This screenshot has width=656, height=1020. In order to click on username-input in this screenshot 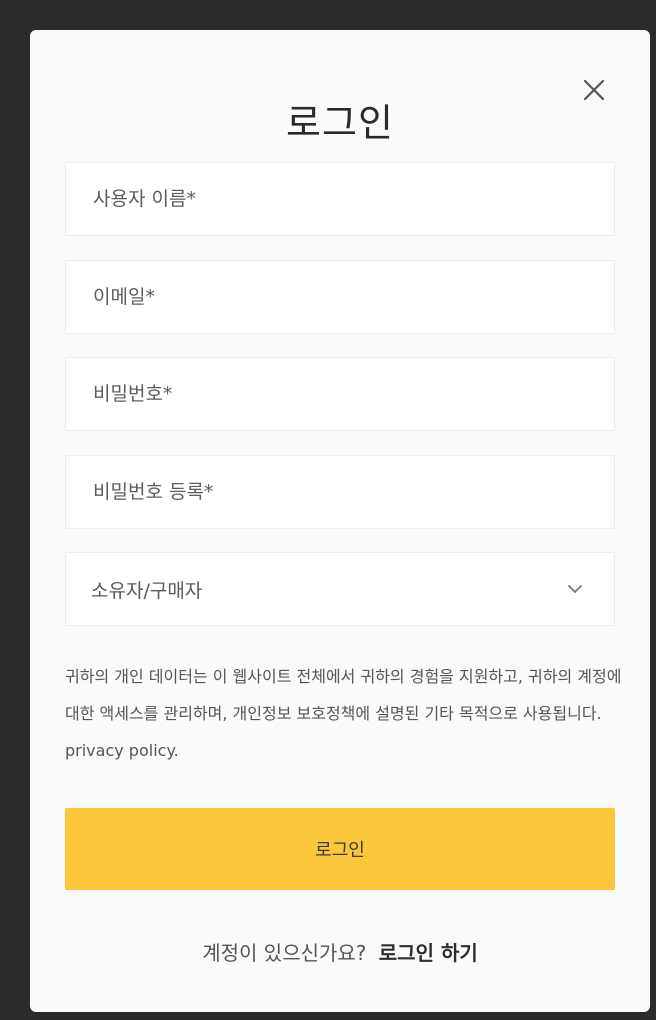, I will do `click(340, 199)`.